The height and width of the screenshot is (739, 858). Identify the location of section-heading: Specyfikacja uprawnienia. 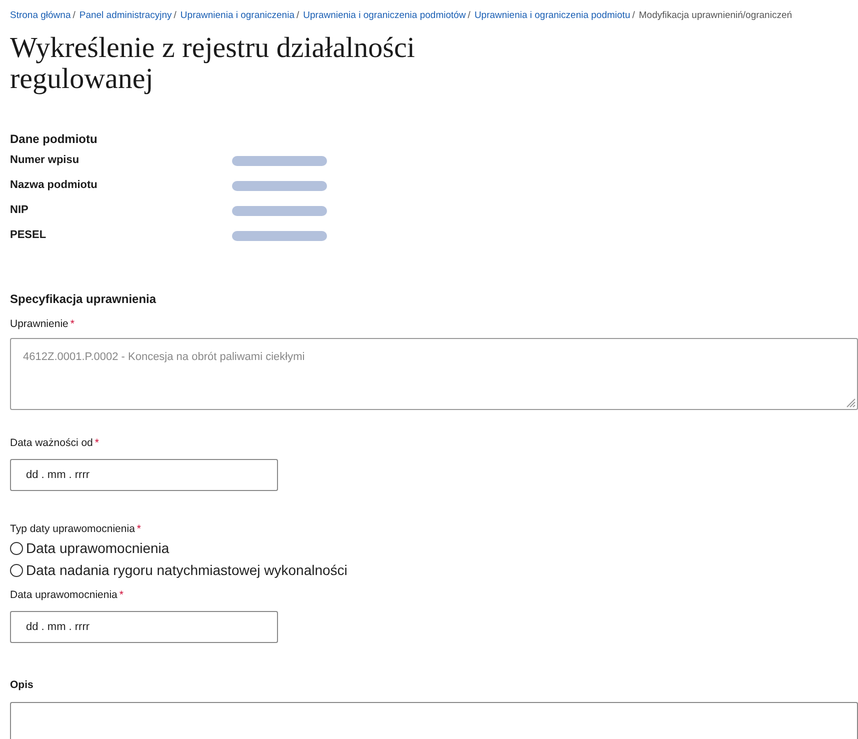
(84, 299).